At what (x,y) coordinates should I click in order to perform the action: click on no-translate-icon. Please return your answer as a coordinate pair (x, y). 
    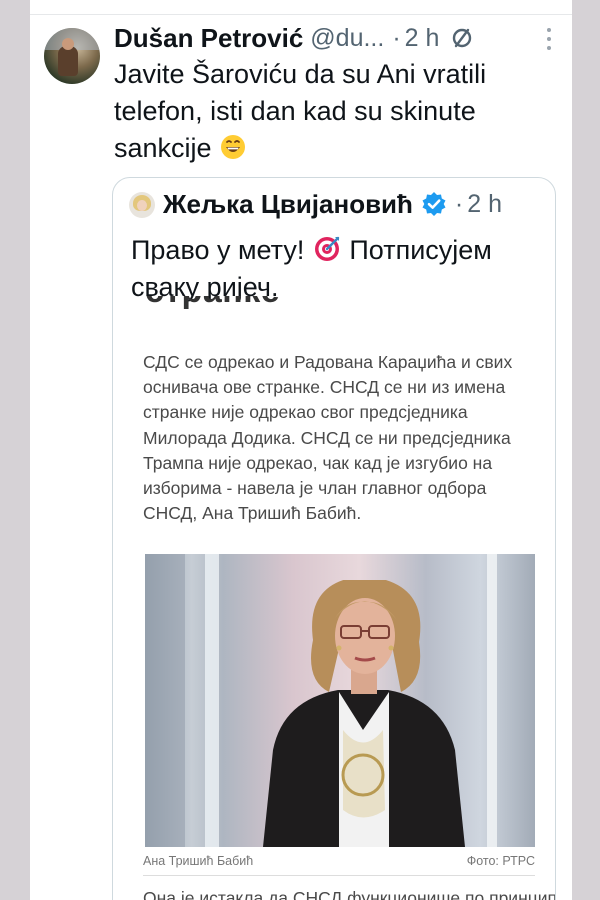
    Looking at the image, I should click on (462, 38).